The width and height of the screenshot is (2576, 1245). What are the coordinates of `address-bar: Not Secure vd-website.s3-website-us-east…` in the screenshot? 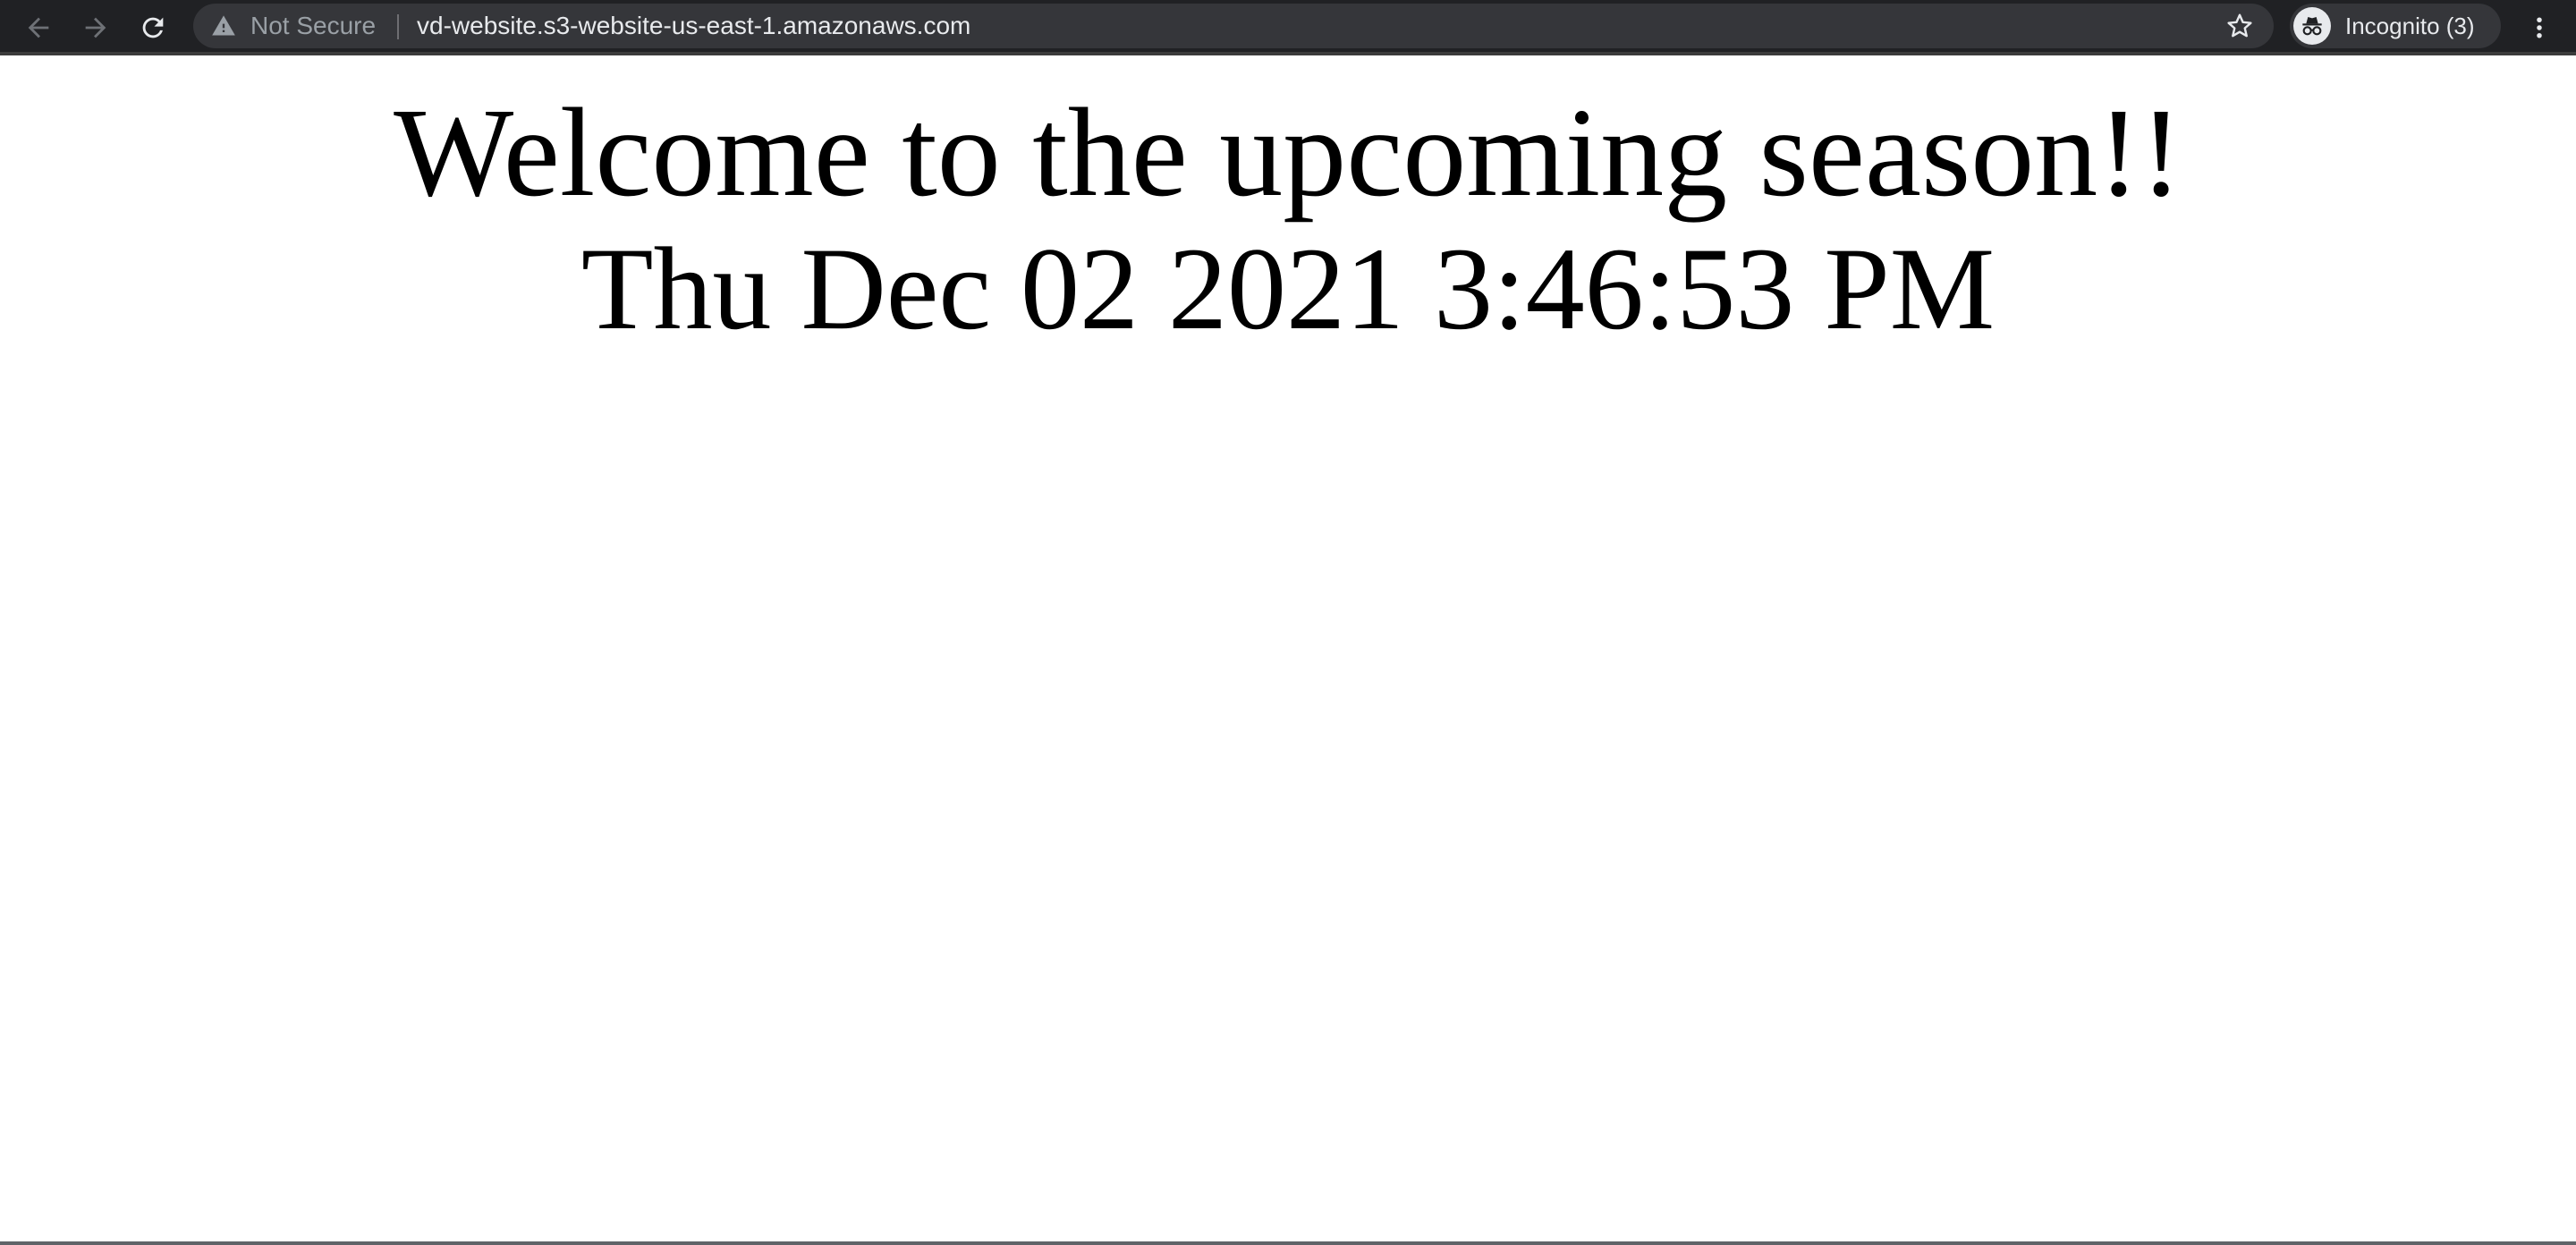 It's located at (1233, 26).